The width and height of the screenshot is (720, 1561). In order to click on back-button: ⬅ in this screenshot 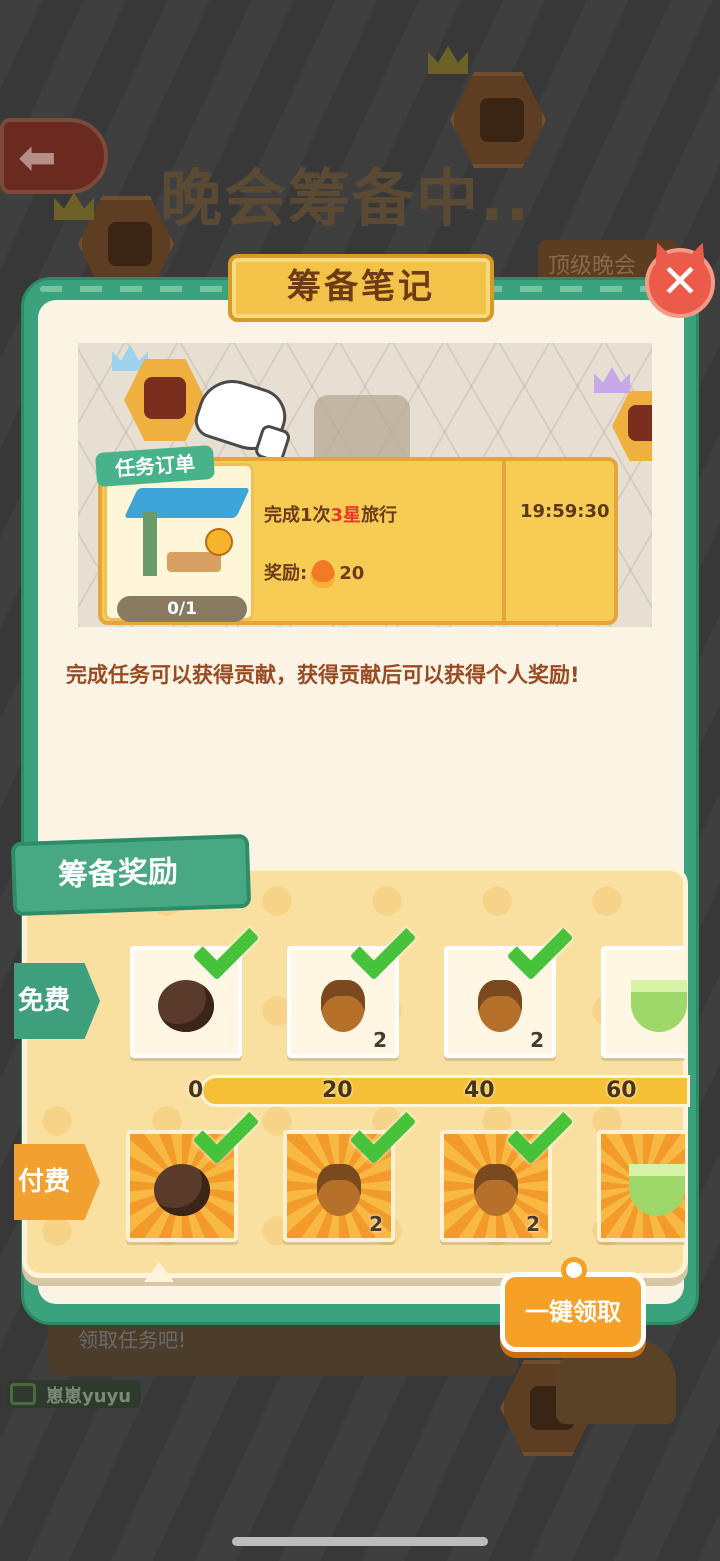, I will do `click(54, 156)`.